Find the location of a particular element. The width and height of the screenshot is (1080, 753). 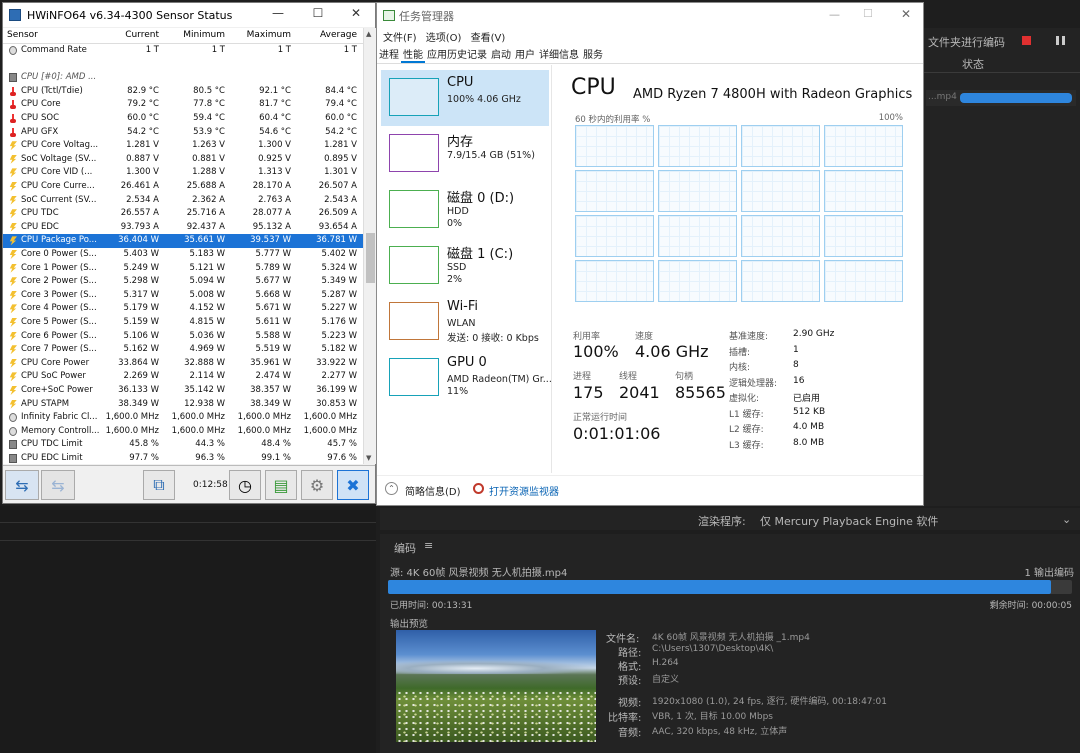

sensor-scrollbar: ▲ ▼ is located at coordinates (369, 246).